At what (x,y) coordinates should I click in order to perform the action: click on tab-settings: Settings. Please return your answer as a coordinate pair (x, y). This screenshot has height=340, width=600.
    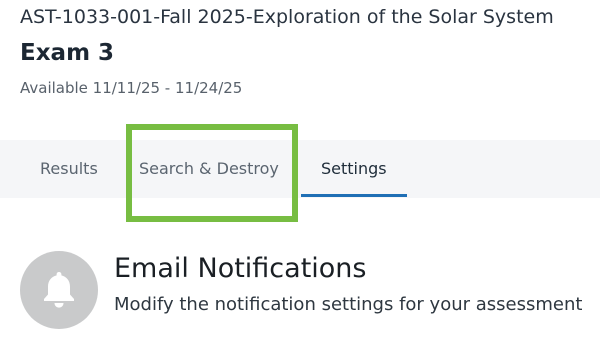
    Looking at the image, I should click on (354, 169).